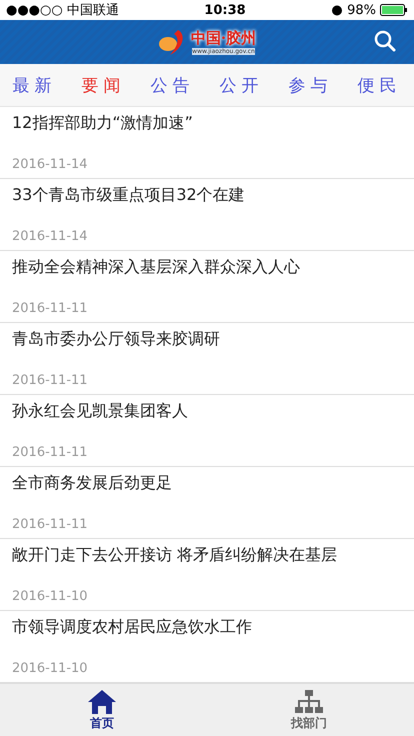  I want to click on category-tab: 参与, so click(310, 85).